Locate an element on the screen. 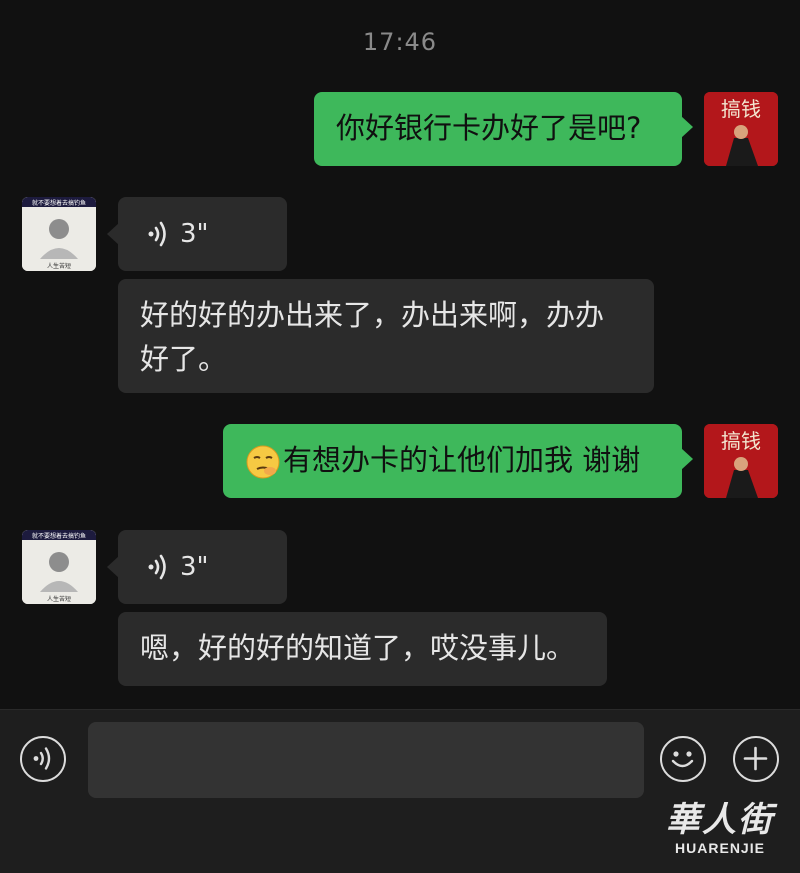  message-timestamp: 17:46 is located at coordinates (400, 42).